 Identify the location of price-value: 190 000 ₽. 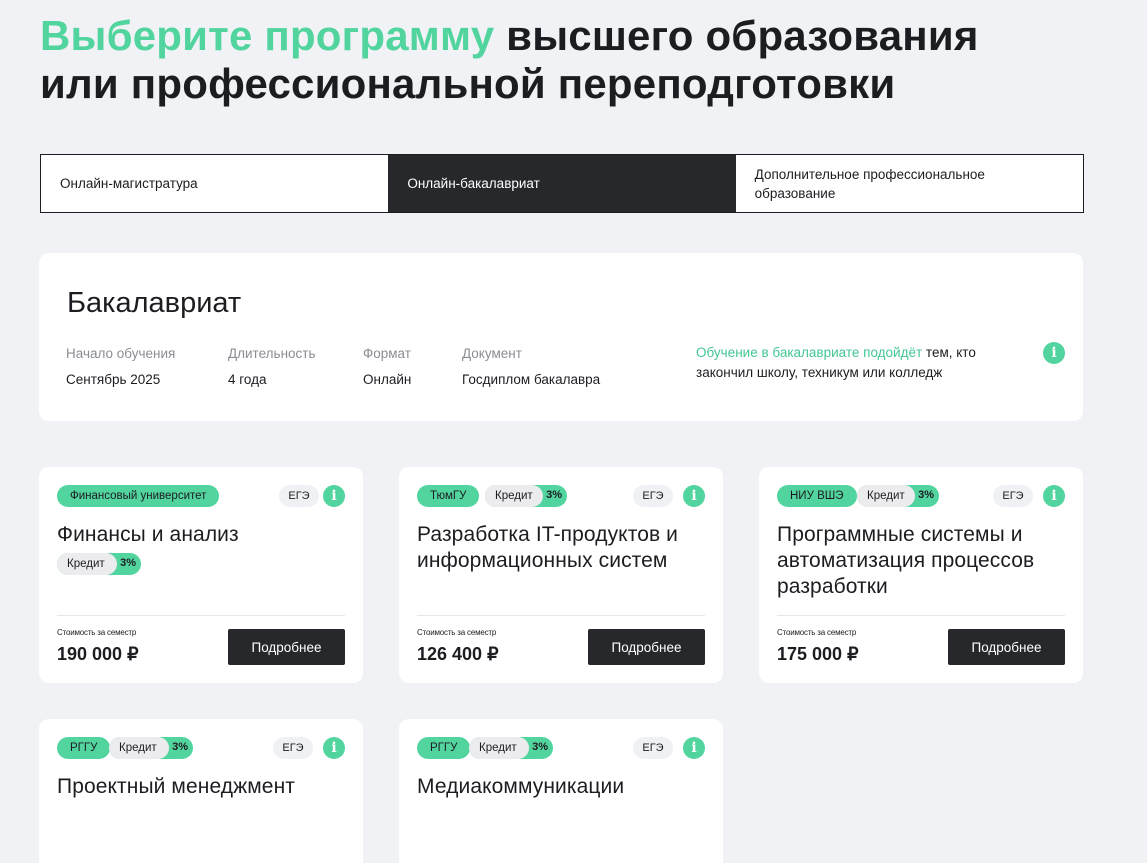
(98, 654).